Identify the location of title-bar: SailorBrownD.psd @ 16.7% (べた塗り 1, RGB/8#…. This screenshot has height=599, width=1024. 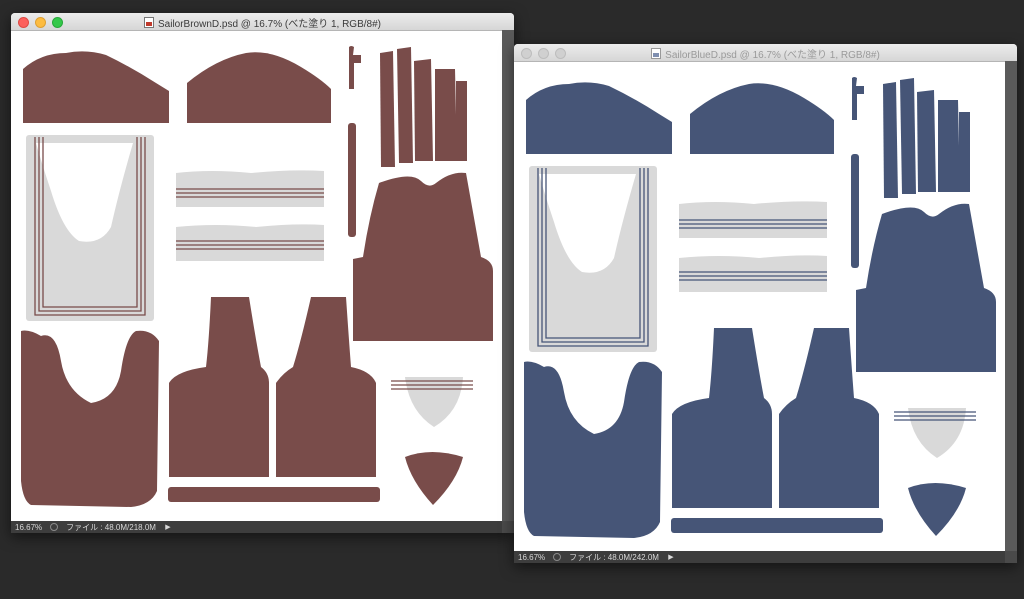
(262, 22).